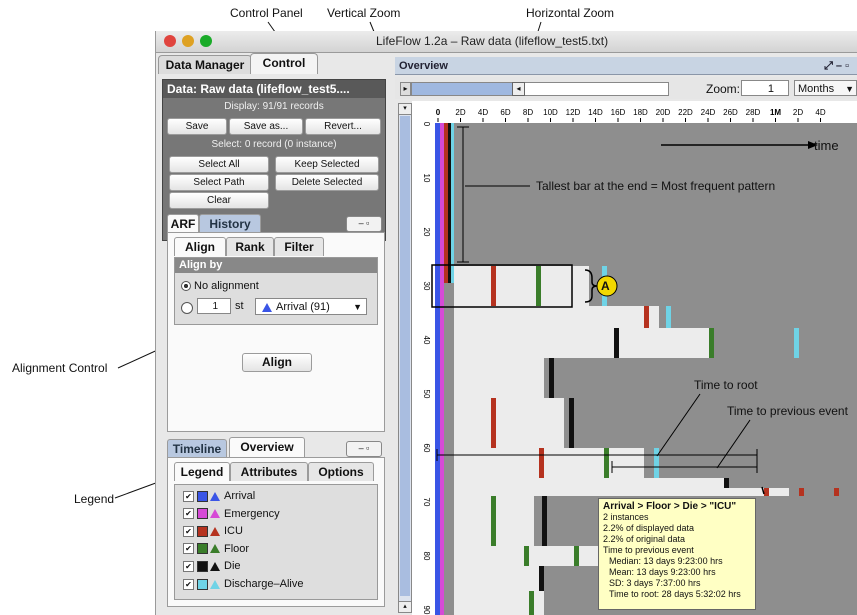 The height and width of the screenshot is (615, 857). What do you see at coordinates (655, 583) in the screenshot?
I see `tooltip-line: SD: 3 days 7:37:00 hrs` at bounding box center [655, 583].